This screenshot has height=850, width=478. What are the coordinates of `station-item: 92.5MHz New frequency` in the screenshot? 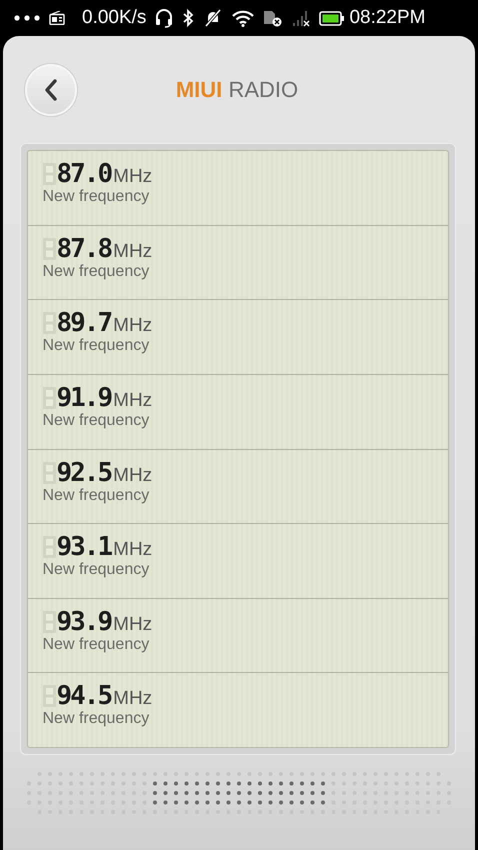 It's located at (238, 487).